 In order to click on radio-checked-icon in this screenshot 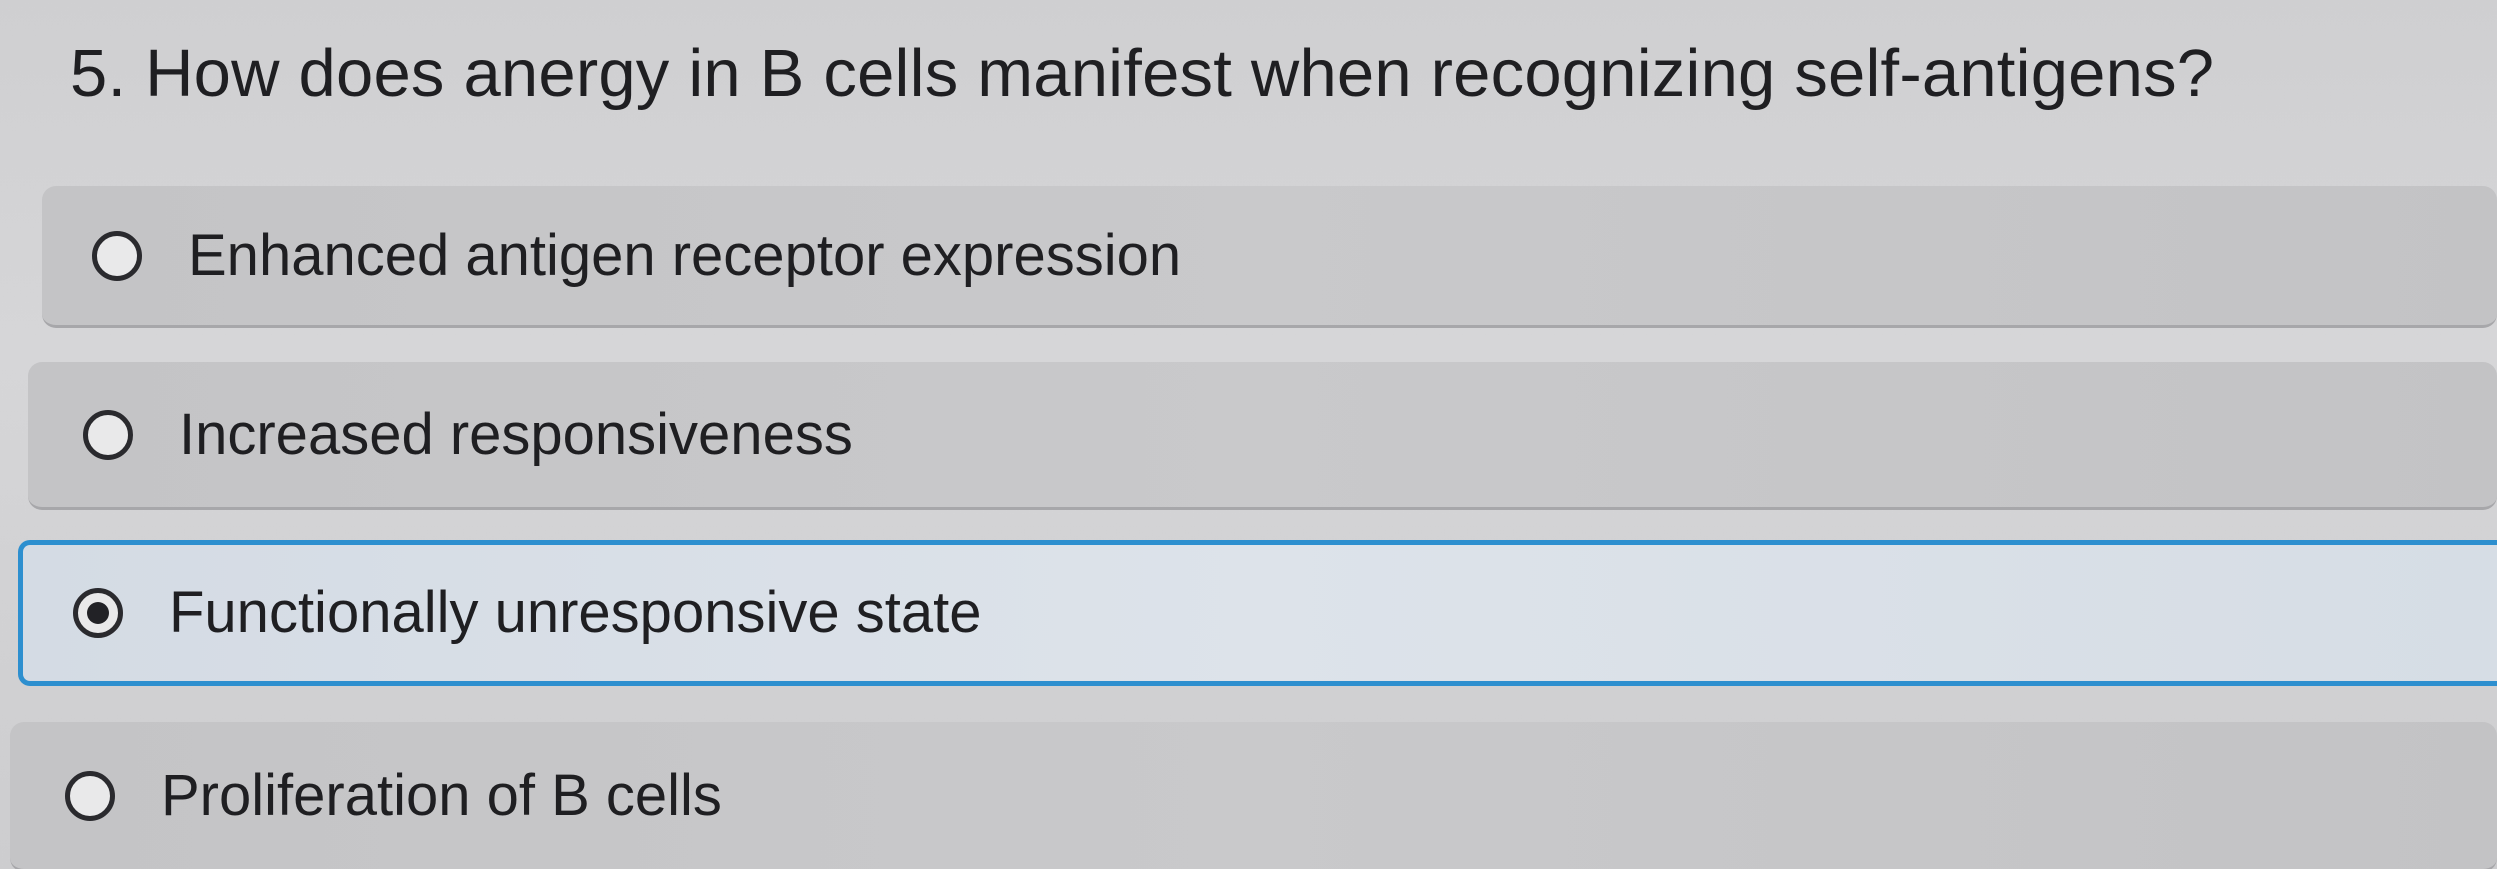, I will do `click(98, 613)`.